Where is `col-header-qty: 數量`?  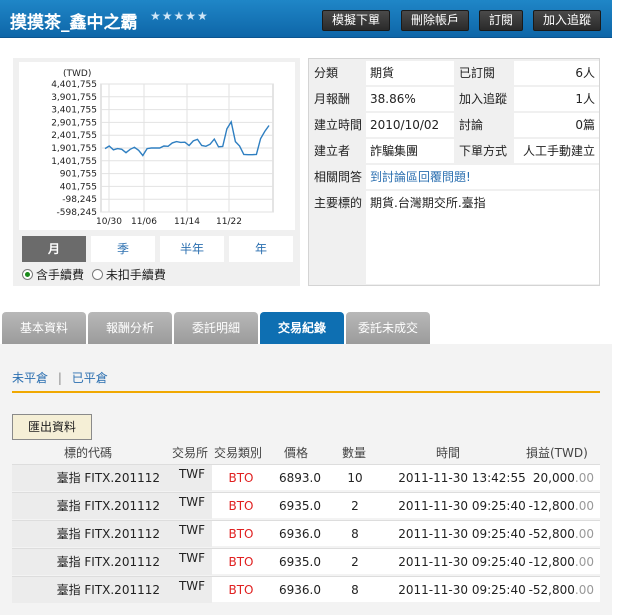
col-header-qty: 數量 is located at coordinates (354, 453).